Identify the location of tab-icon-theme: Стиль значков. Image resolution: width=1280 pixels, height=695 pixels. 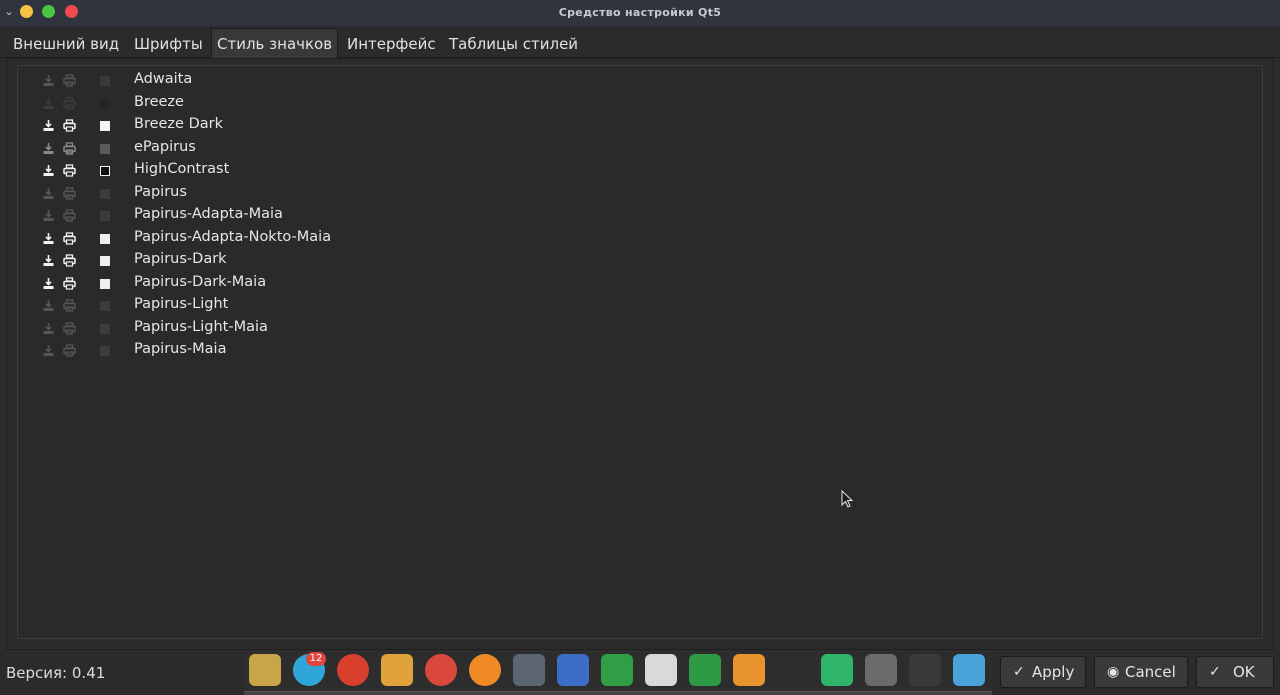
(275, 43).